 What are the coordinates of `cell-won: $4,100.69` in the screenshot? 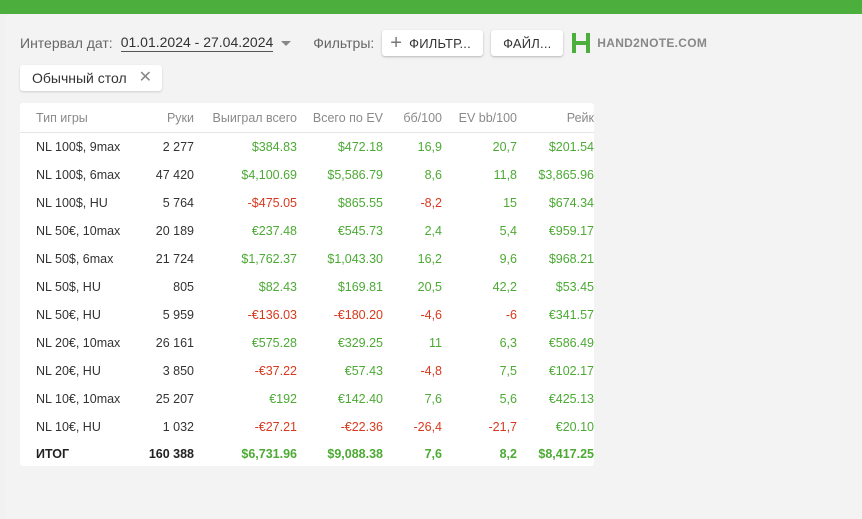 It's located at (269, 175).